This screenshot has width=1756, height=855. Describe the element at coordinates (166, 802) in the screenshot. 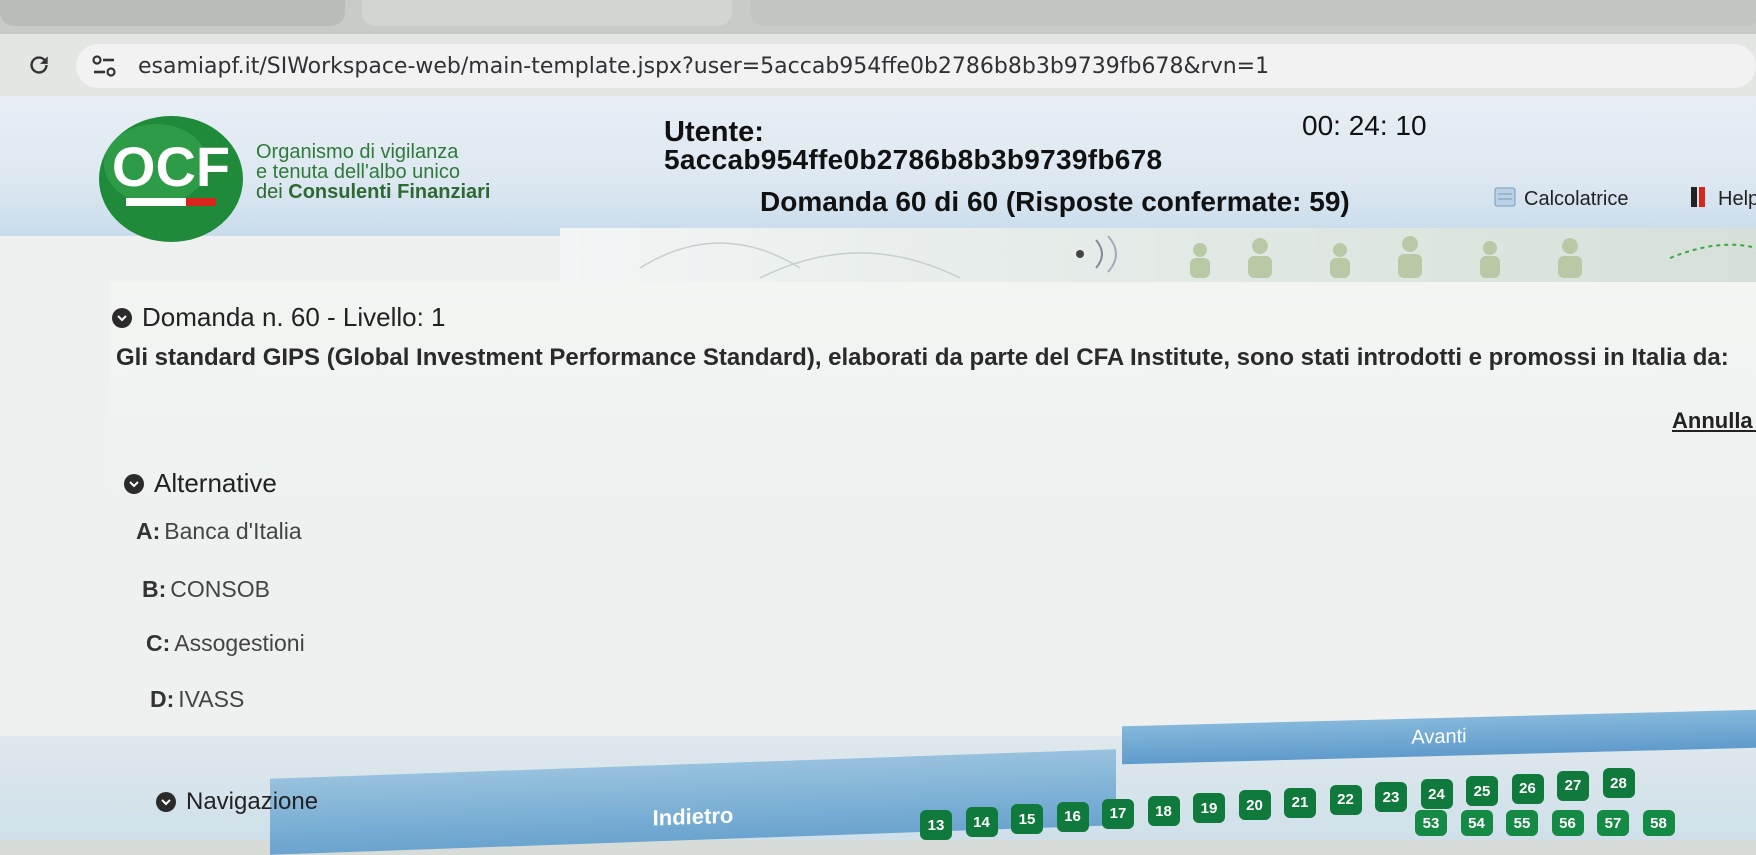

I see `navigation-bullet-icon` at that location.